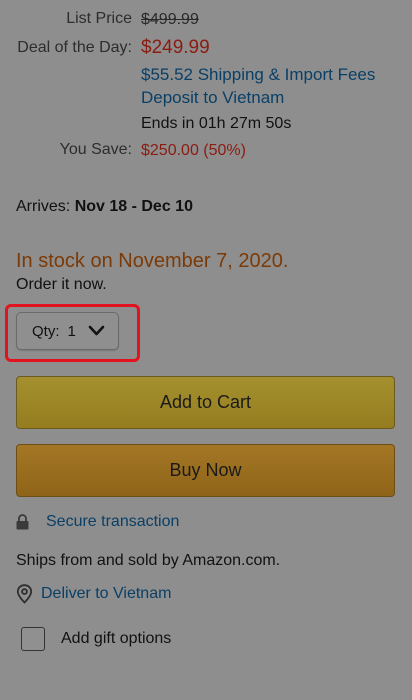 Image resolution: width=412 pixels, height=700 pixels. Describe the element at coordinates (205, 470) in the screenshot. I see `buy-now-button: Buy Now` at that location.